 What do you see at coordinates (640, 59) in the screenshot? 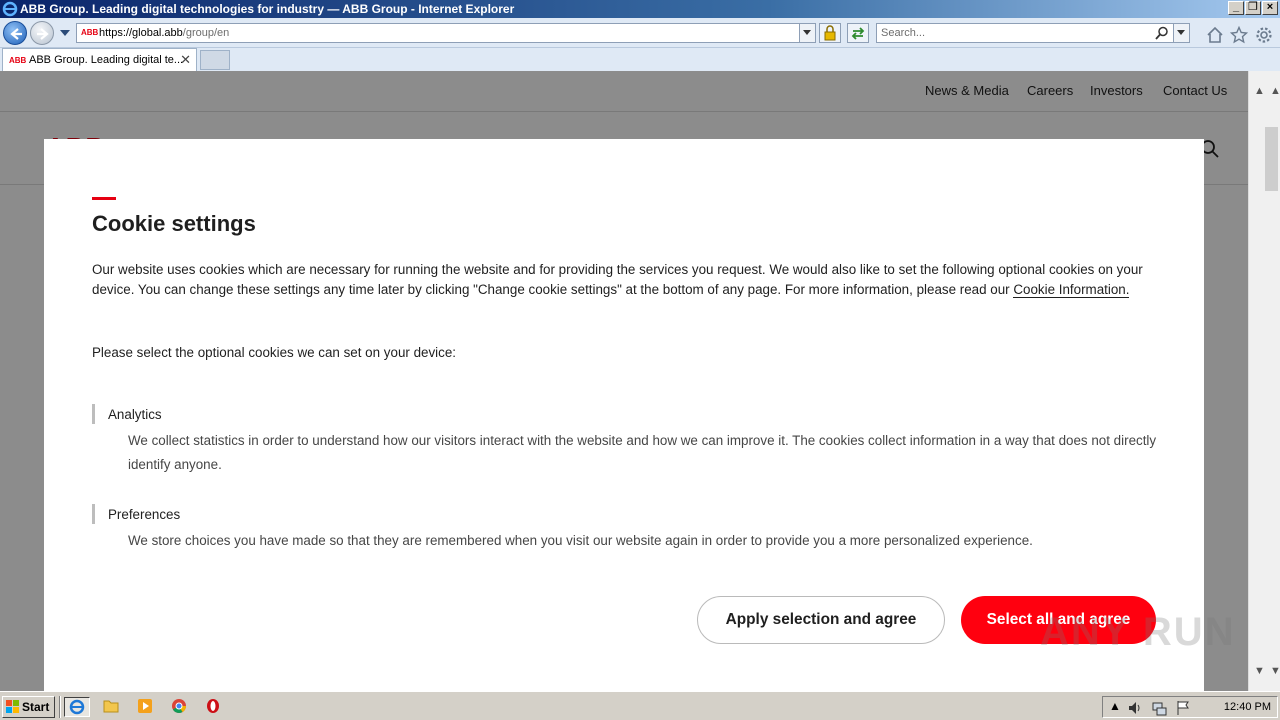
I see `browser-tab-bar: ABB ABB Group. Leading digital te... ✕` at bounding box center [640, 59].